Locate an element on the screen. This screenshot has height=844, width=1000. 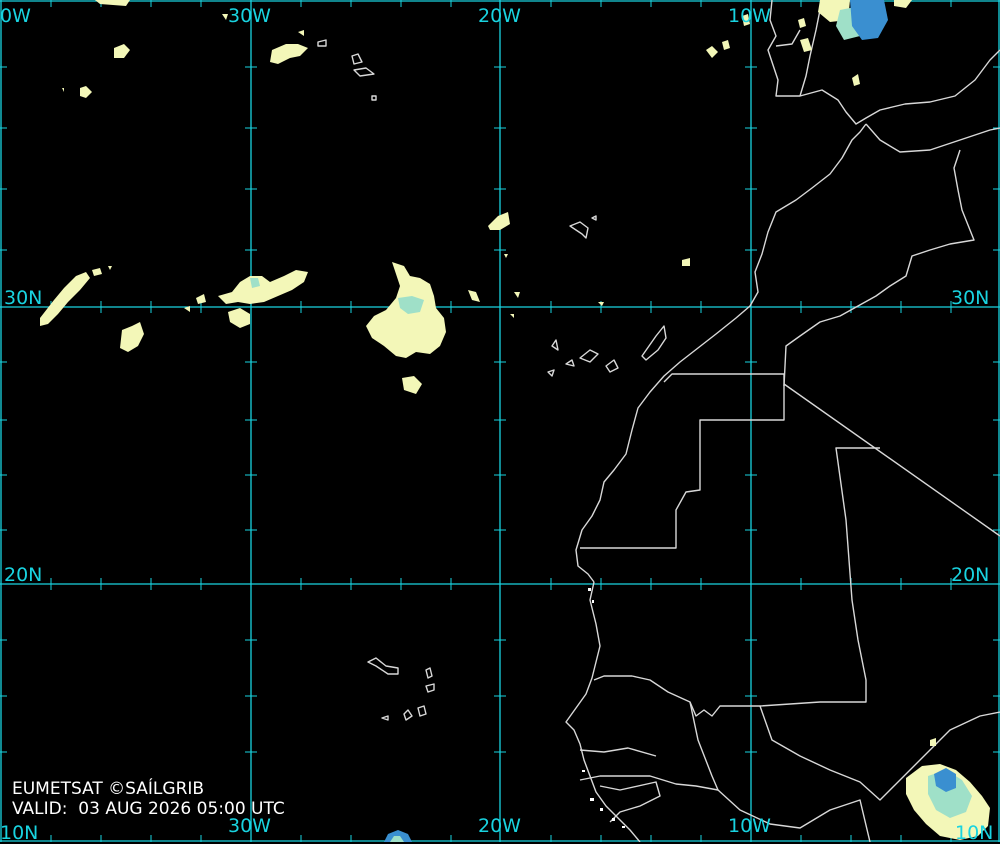
valid-time: VALID: 03 AUG 2026 05:00 UTC is located at coordinates (148, 809).